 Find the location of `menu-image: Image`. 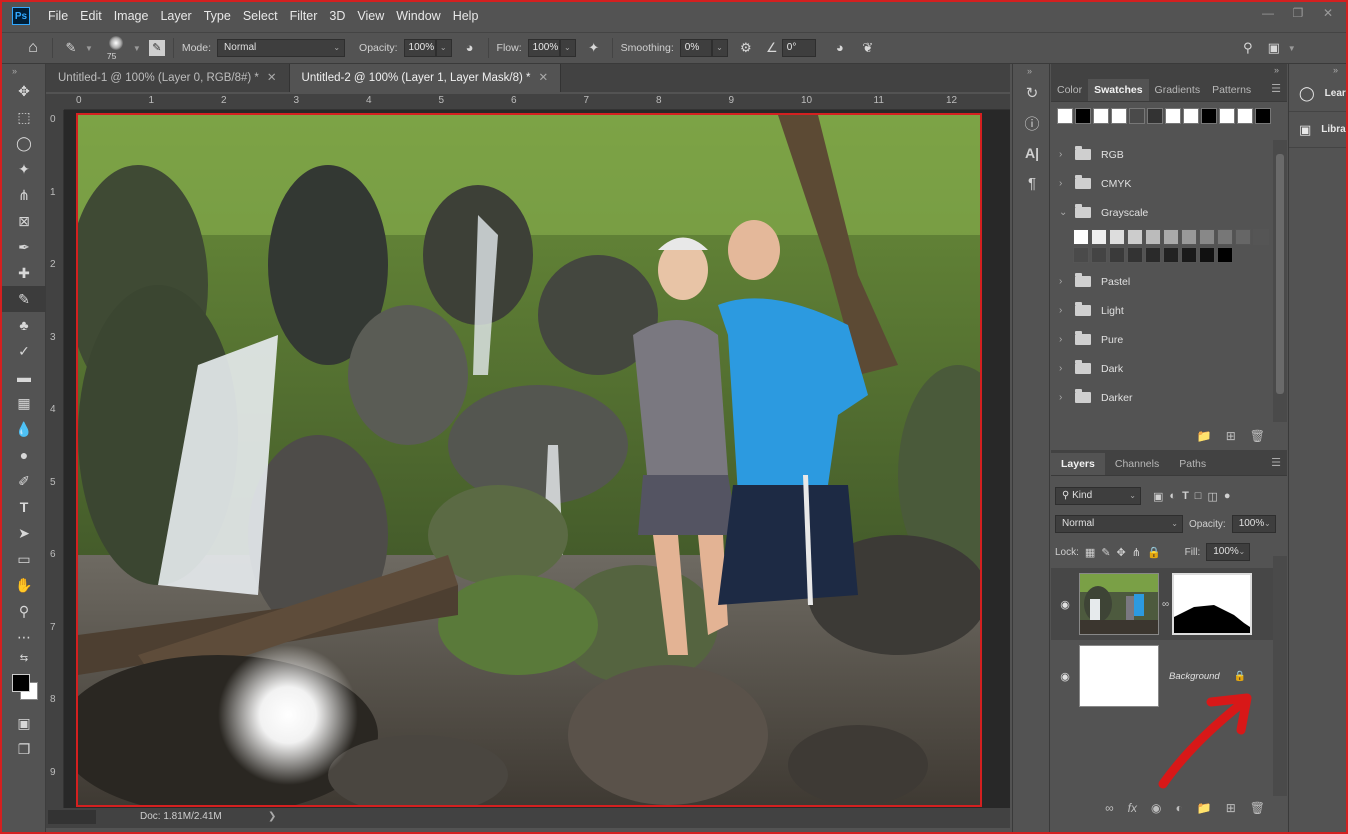

menu-image: Image is located at coordinates (131, 16).